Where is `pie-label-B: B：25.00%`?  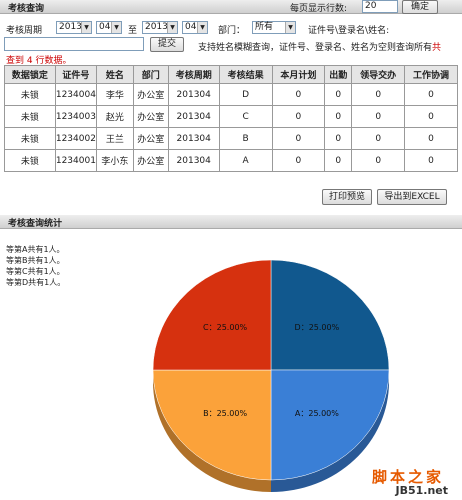 pie-label-B: B：25.00% is located at coordinates (225, 413).